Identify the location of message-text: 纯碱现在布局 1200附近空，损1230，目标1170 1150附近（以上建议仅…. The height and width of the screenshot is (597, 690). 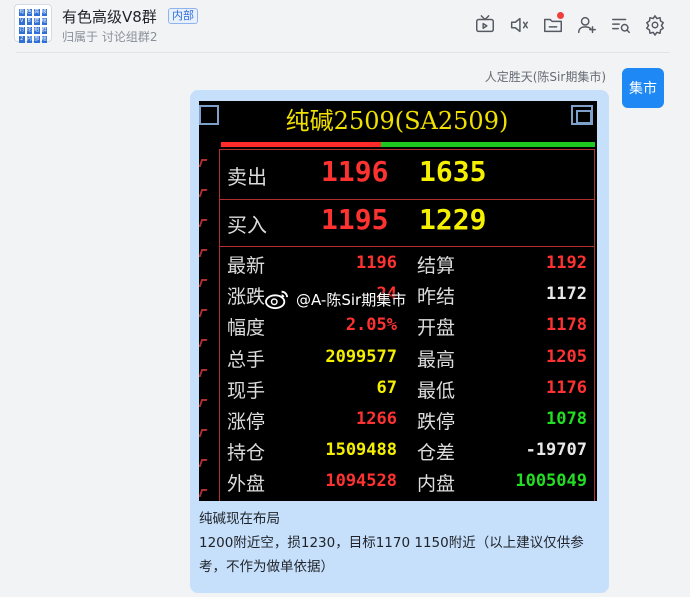
(399, 543).